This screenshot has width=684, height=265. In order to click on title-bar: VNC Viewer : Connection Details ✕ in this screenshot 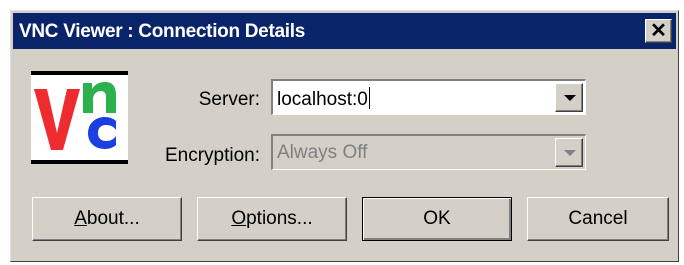, I will do `click(344, 31)`.